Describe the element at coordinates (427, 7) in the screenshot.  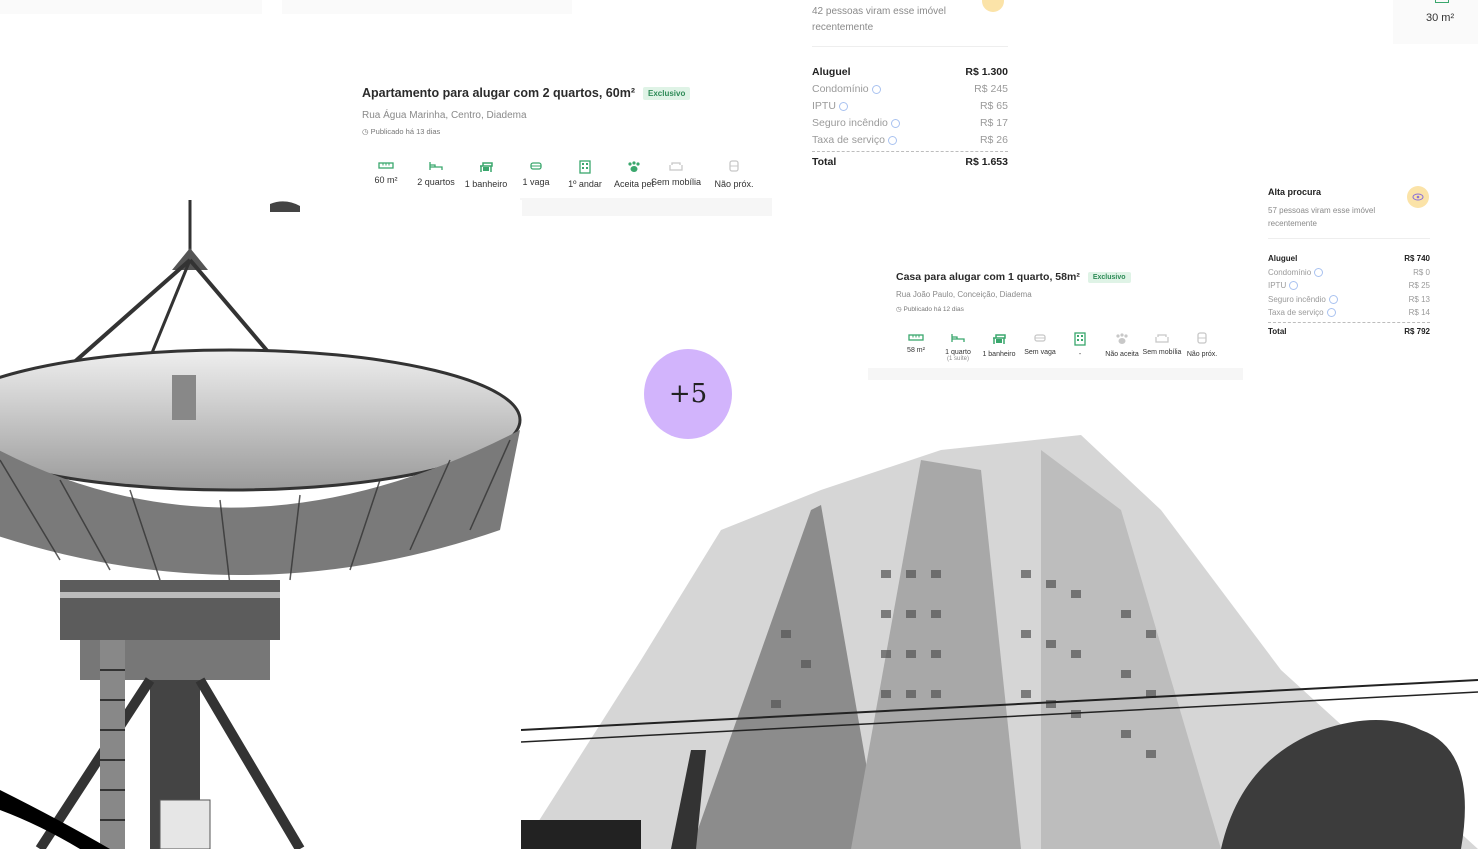
I see `top-fragment-mid` at that location.